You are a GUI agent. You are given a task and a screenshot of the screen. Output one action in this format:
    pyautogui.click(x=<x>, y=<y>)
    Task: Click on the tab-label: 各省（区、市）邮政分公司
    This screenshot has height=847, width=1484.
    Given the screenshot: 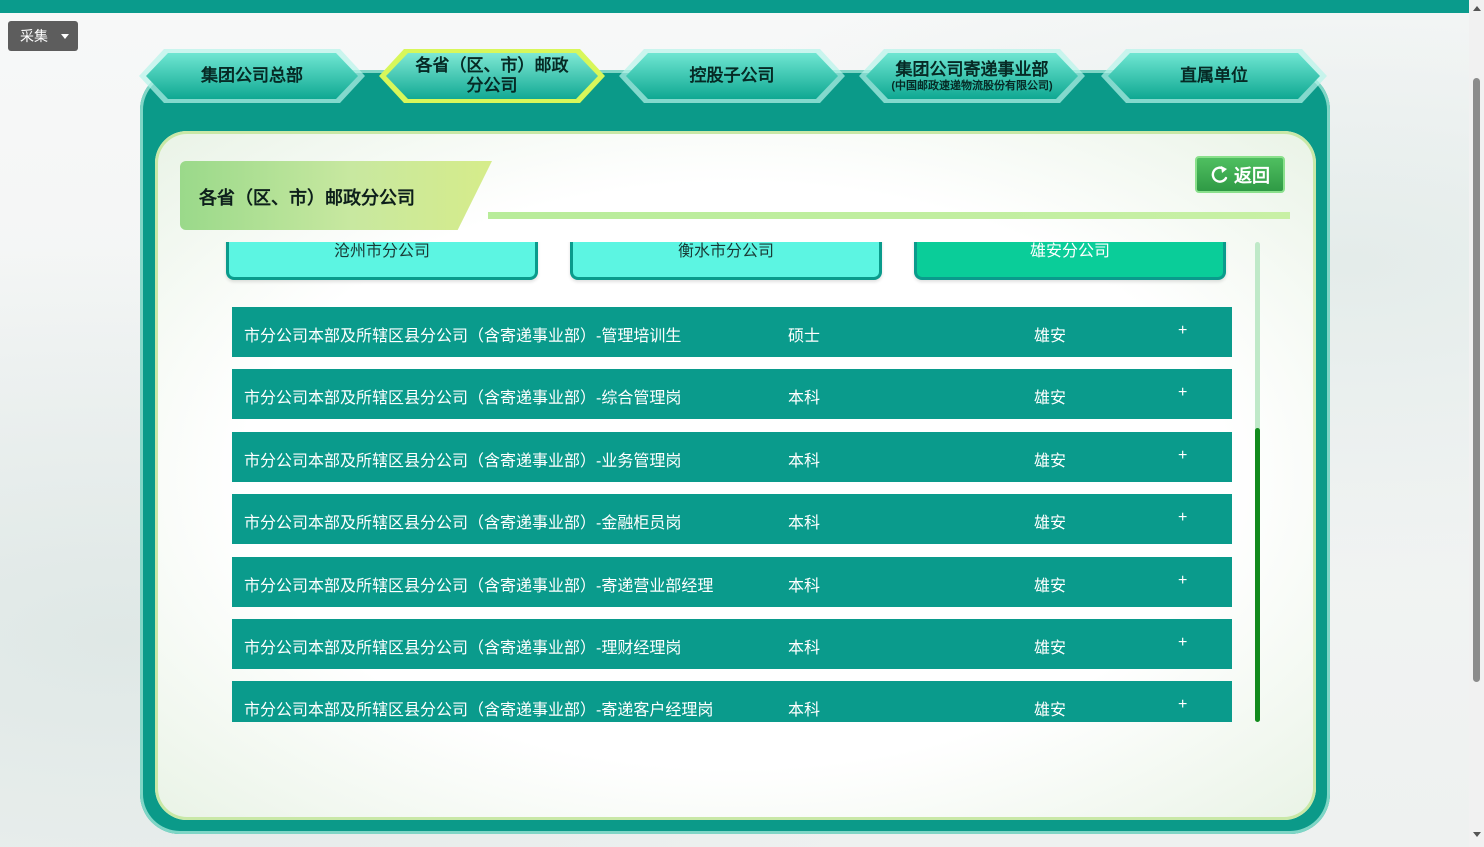 What is the action you would take?
    pyautogui.click(x=492, y=75)
    